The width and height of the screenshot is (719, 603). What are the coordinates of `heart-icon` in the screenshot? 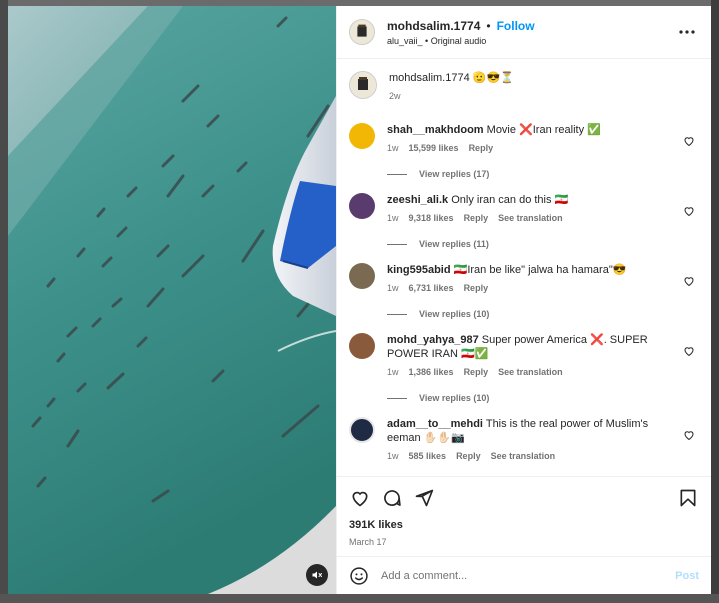 It's located at (360, 499).